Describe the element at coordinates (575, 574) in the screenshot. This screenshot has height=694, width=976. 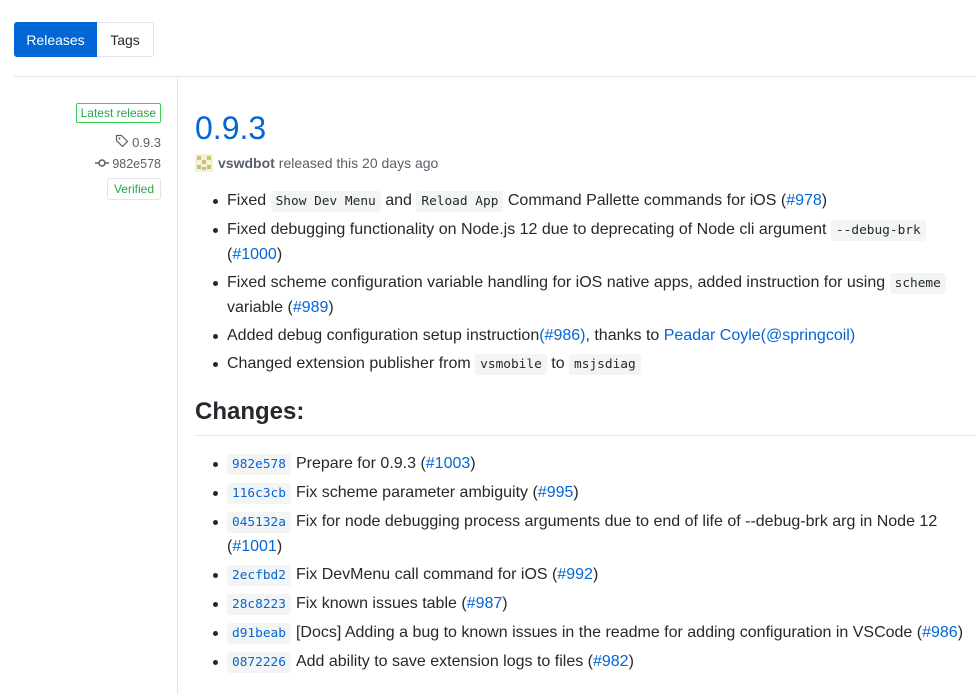
I see `issue-link: #992` at that location.